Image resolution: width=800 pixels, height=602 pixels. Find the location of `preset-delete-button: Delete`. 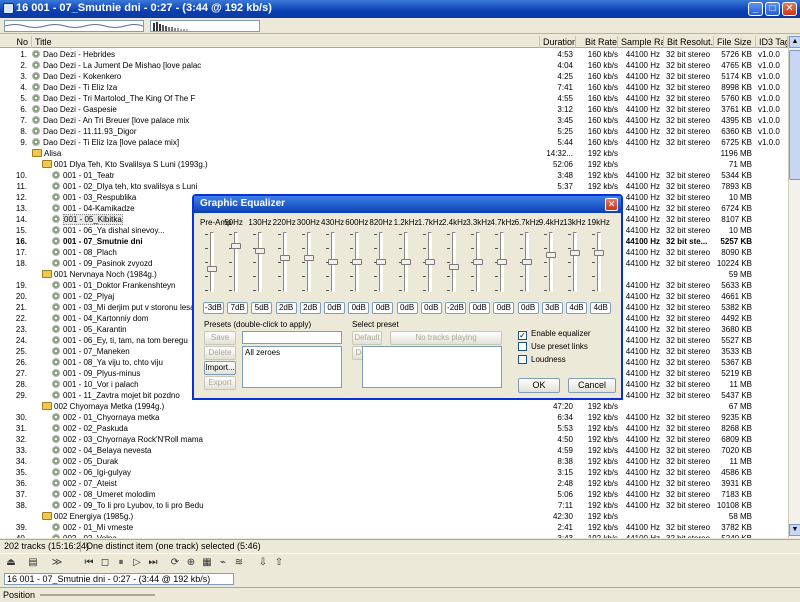

preset-delete-button: Delete is located at coordinates (220, 353).